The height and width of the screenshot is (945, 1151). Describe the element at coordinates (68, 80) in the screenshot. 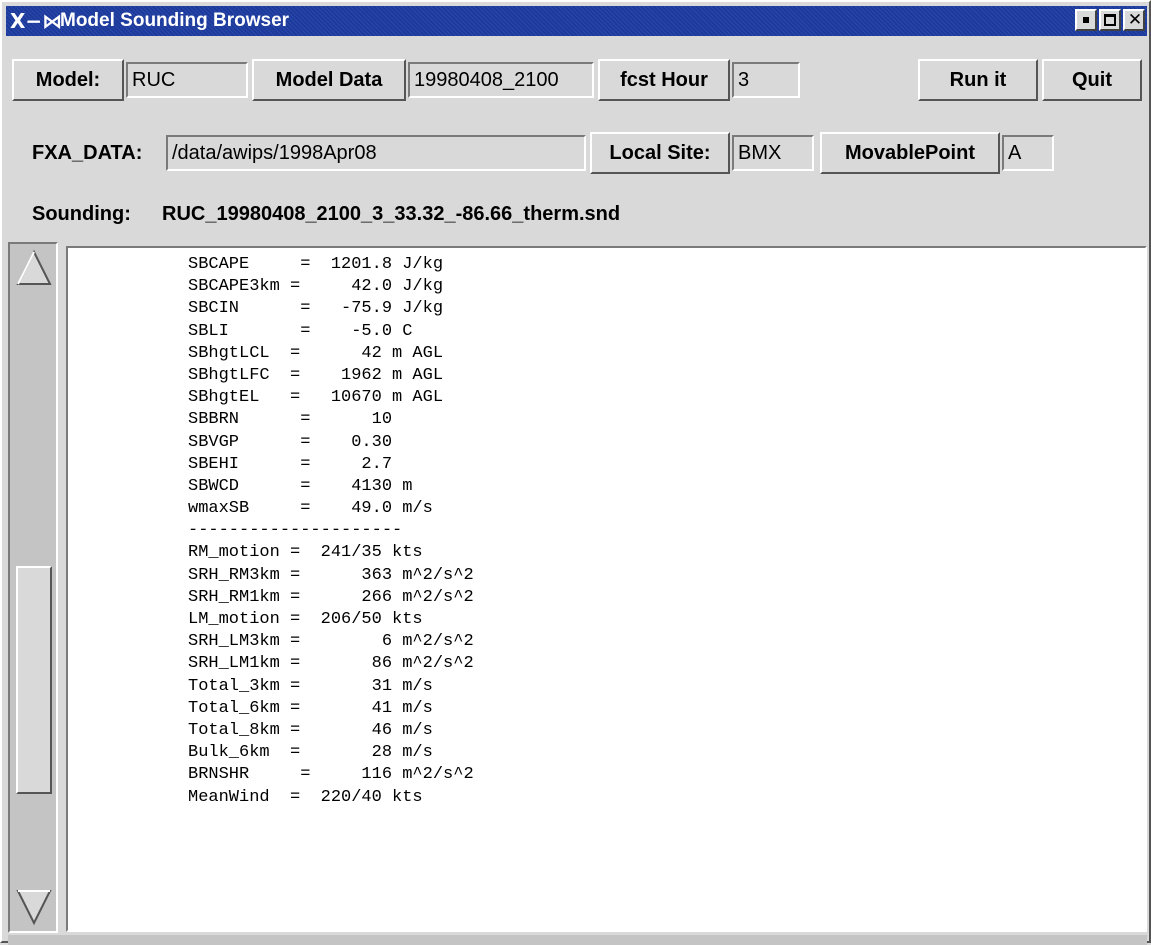

I see `model-button: Model:` at that location.